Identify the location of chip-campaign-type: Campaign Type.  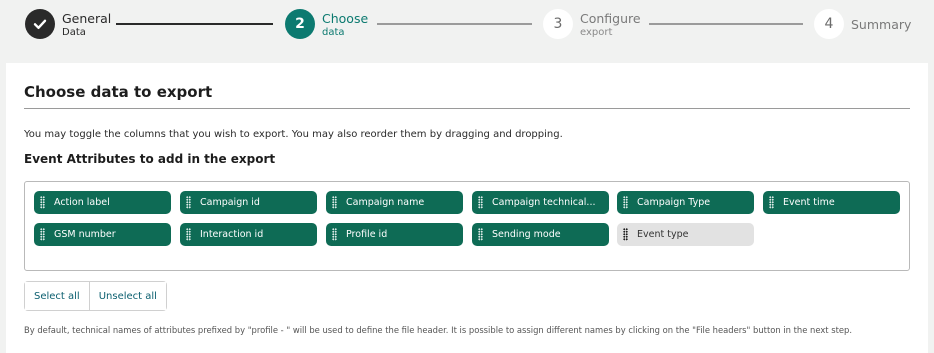
(685, 202).